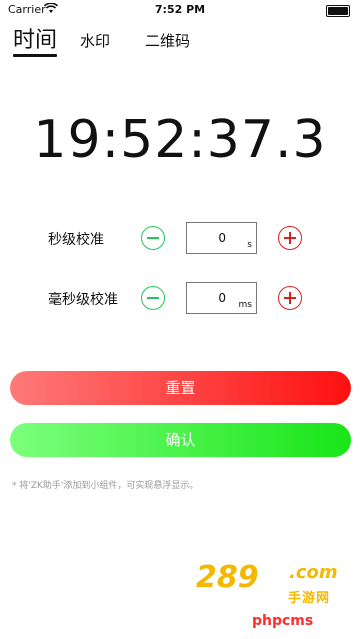 The height and width of the screenshot is (639, 360). What do you see at coordinates (83, 300) in the screenshot?
I see `milliseconds-calibration-label: 毫秒级校准` at bounding box center [83, 300].